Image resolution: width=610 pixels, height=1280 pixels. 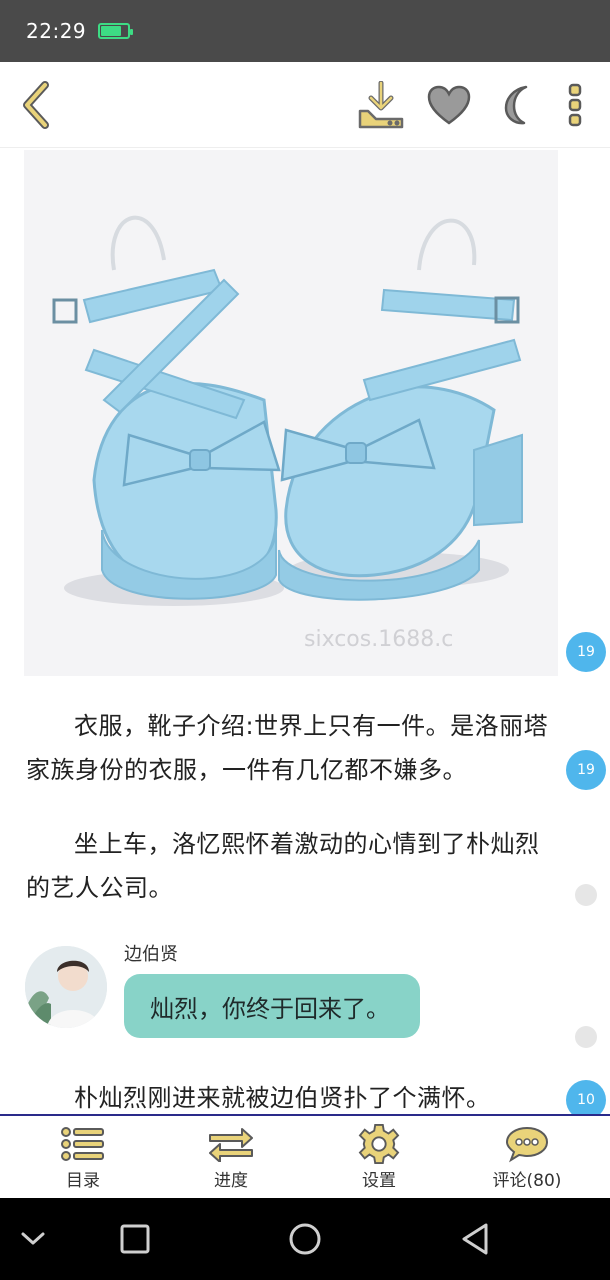 I want to click on recent-apps-icon, so click(x=135, y=1239).